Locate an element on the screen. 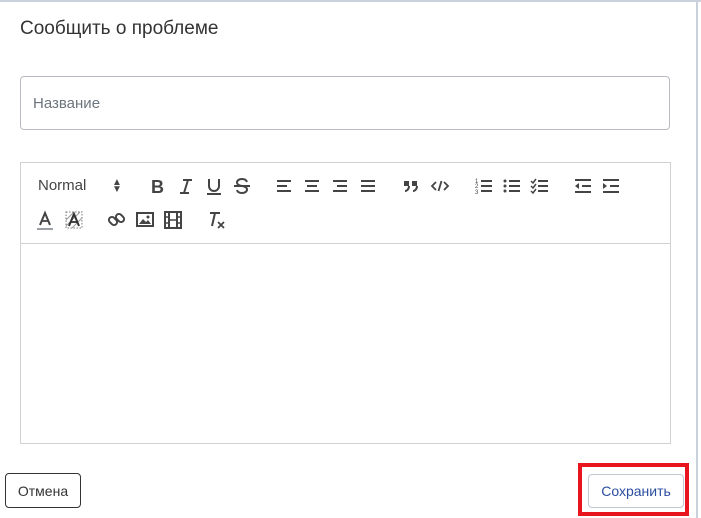 This screenshot has width=701, height=518. header-picker-label: Normal is located at coordinates (62, 185).